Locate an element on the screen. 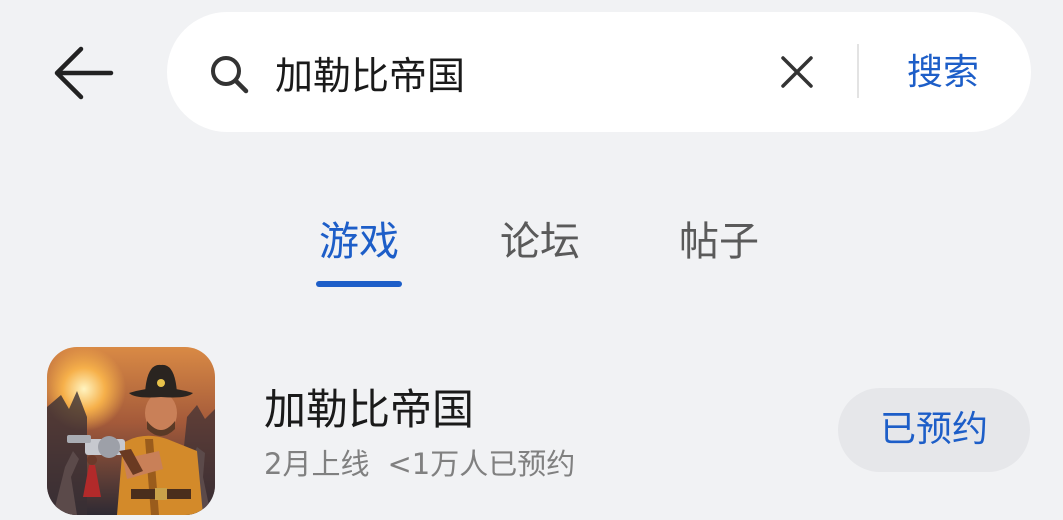 The height and width of the screenshot is (520, 1063). tab-posts: 帖子 is located at coordinates (719, 242).